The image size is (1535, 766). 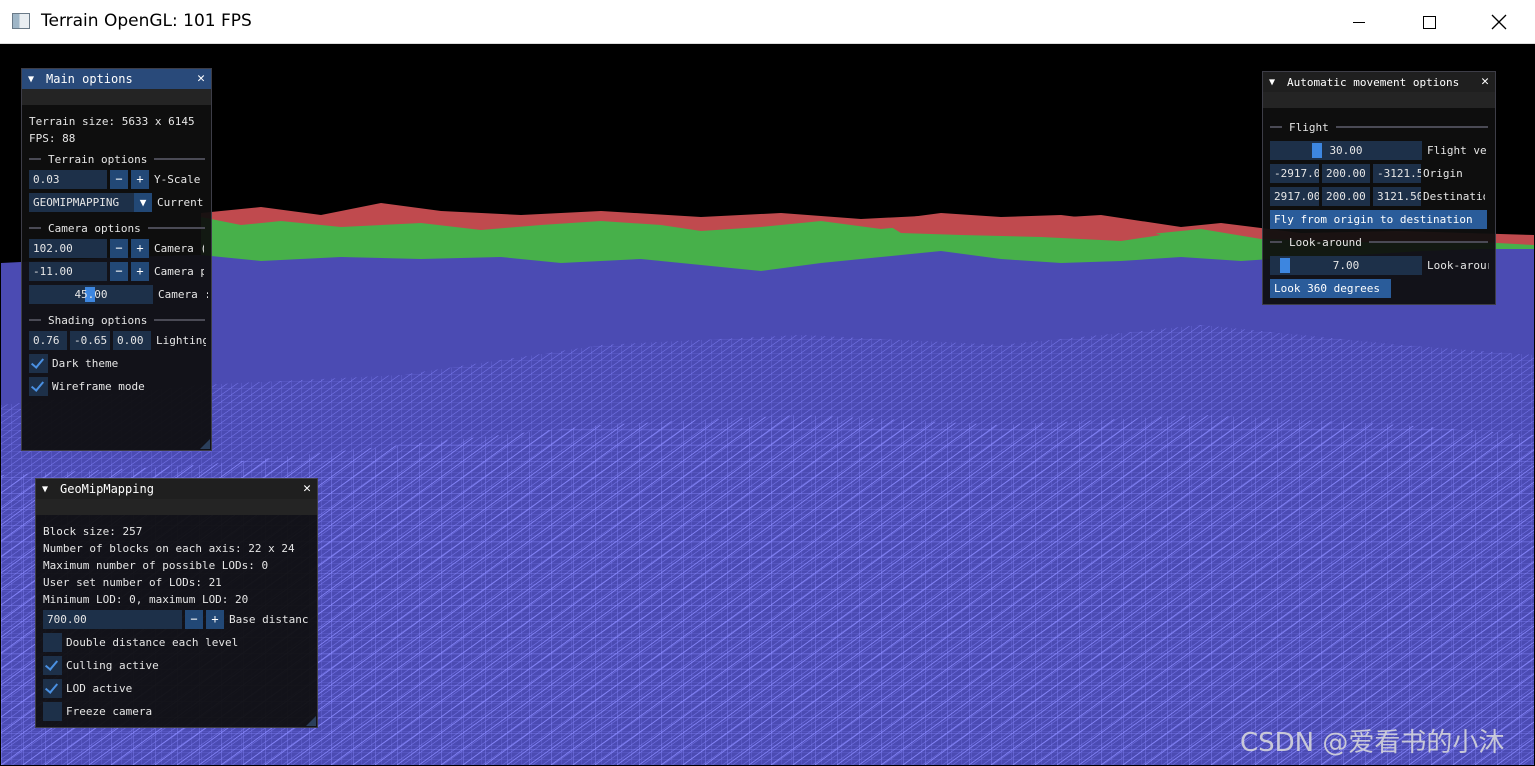 I want to click on blocks-axis-text: Number of blocks on each axis: 22 x 24, so click(x=169, y=548).